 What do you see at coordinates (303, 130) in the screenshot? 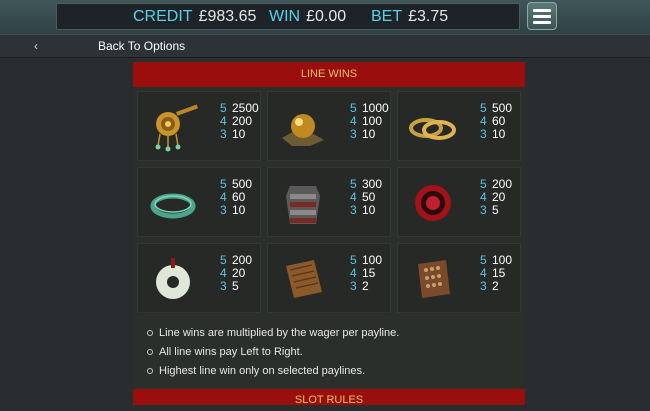
I see `gold-orb-icon` at bounding box center [303, 130].